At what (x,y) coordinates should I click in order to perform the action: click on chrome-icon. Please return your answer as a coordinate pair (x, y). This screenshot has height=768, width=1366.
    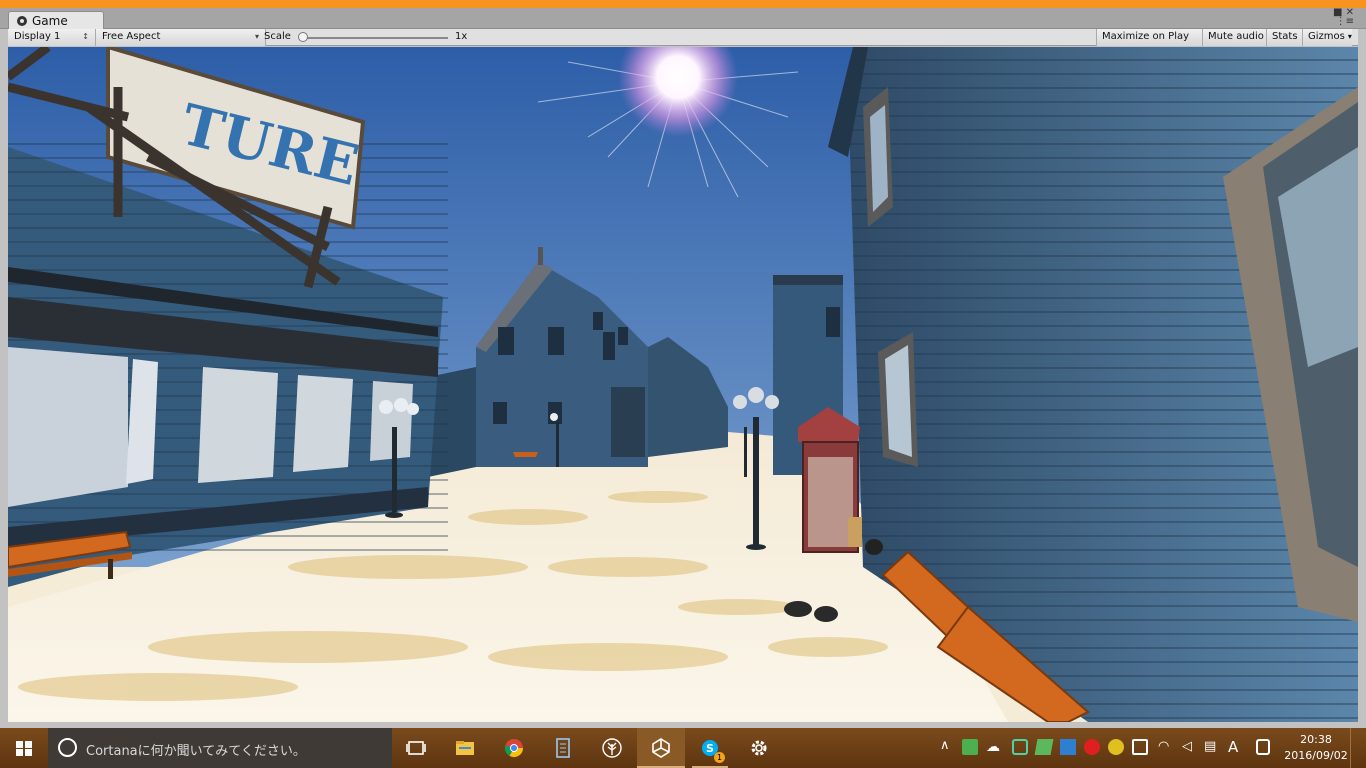
    Looking at the image, I should click on (513, 748).